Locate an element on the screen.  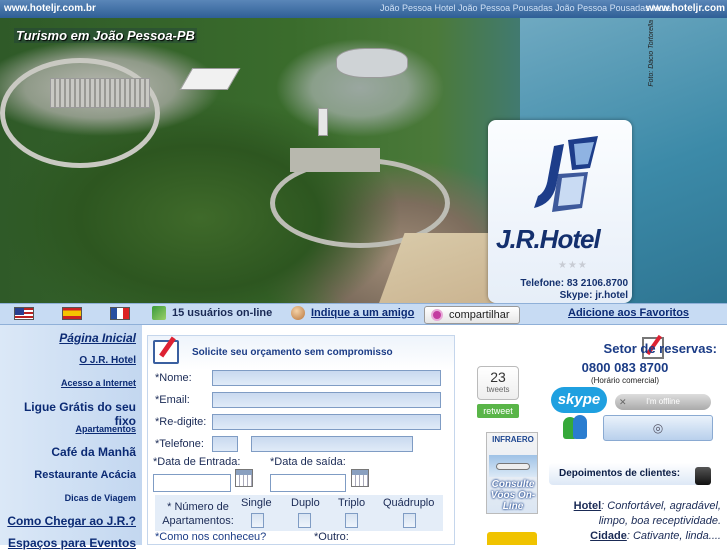
banner-title: Turismo em João Pessoa-PB is located at coordinates (105, 35).